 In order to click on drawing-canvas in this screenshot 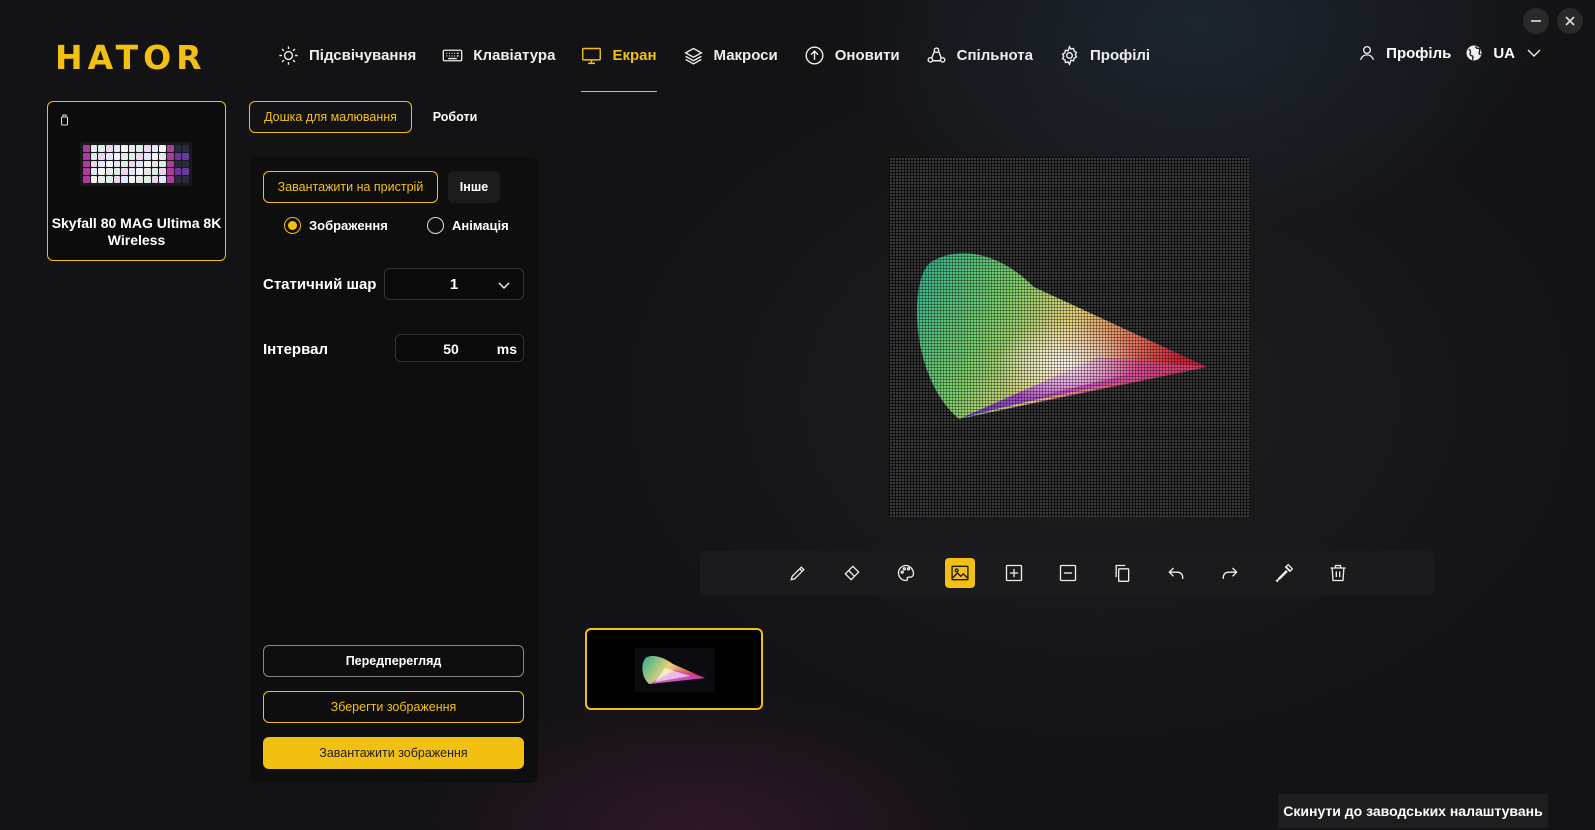, I will do `click(1069, 337)`.